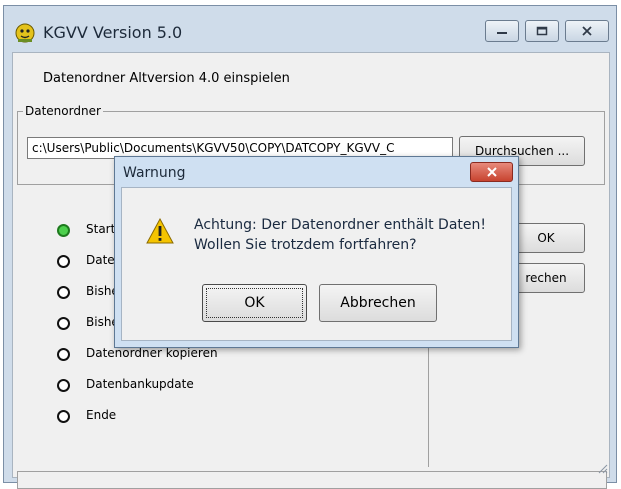 Image resolution: width=621 pixels, height=489 pixels. I want to click on resize-grip-icon, so click(602, 468).